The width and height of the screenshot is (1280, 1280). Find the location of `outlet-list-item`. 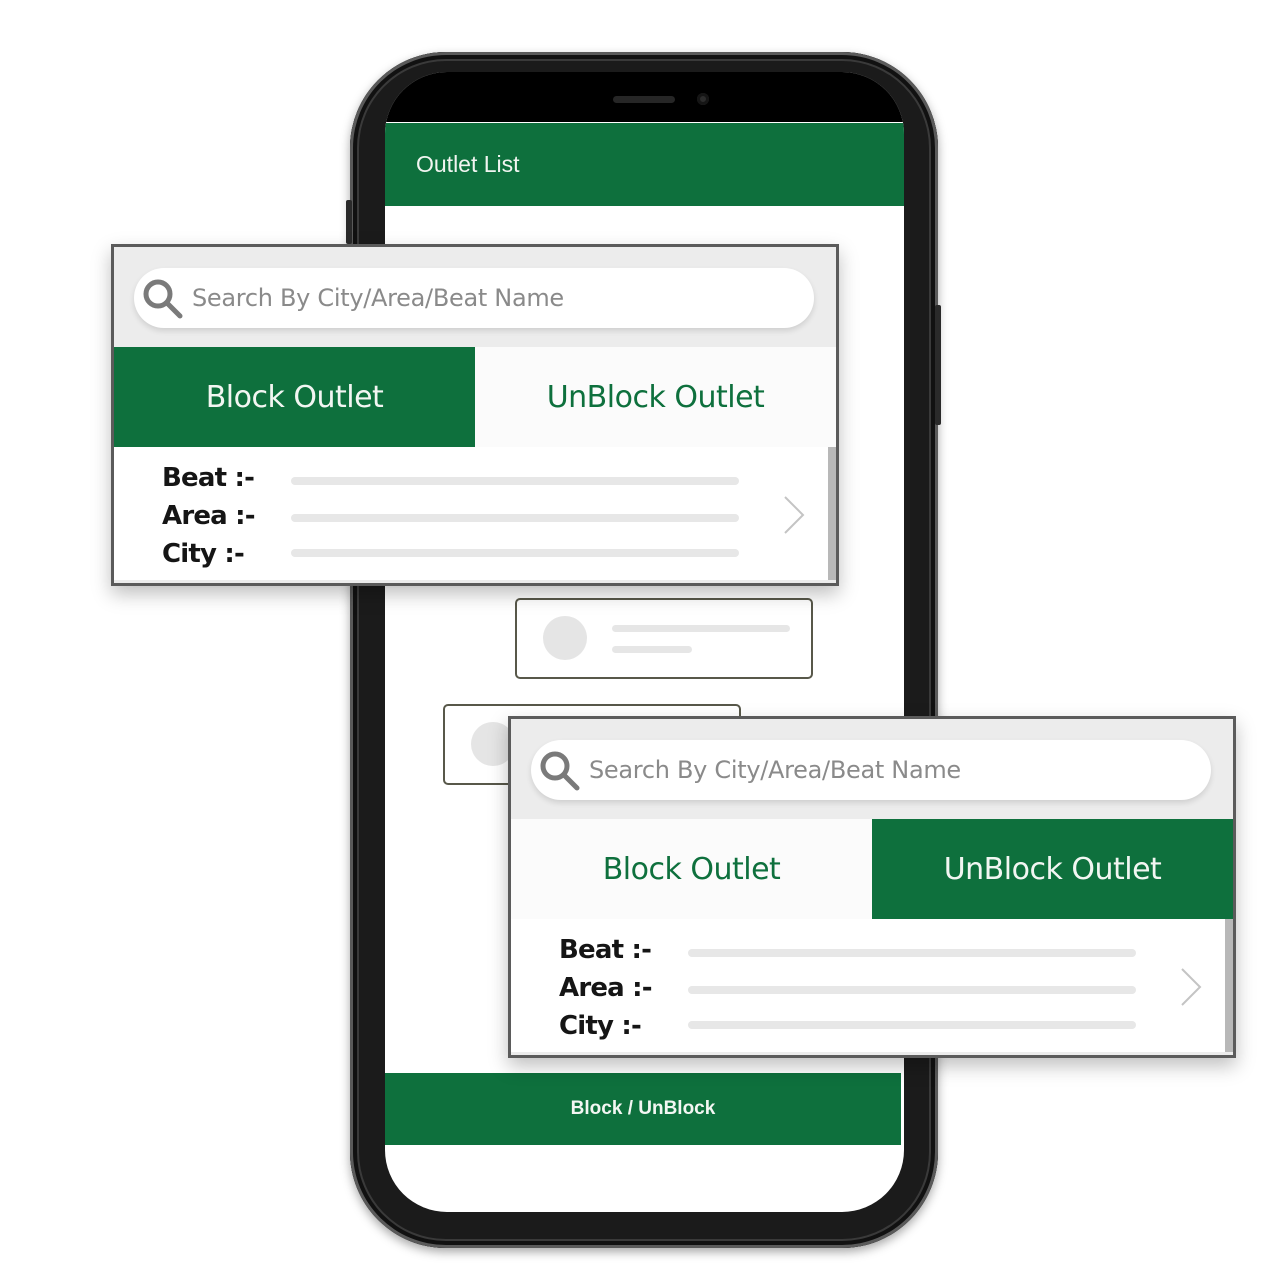

outlet-list-item is located at coordinates (664, 638).